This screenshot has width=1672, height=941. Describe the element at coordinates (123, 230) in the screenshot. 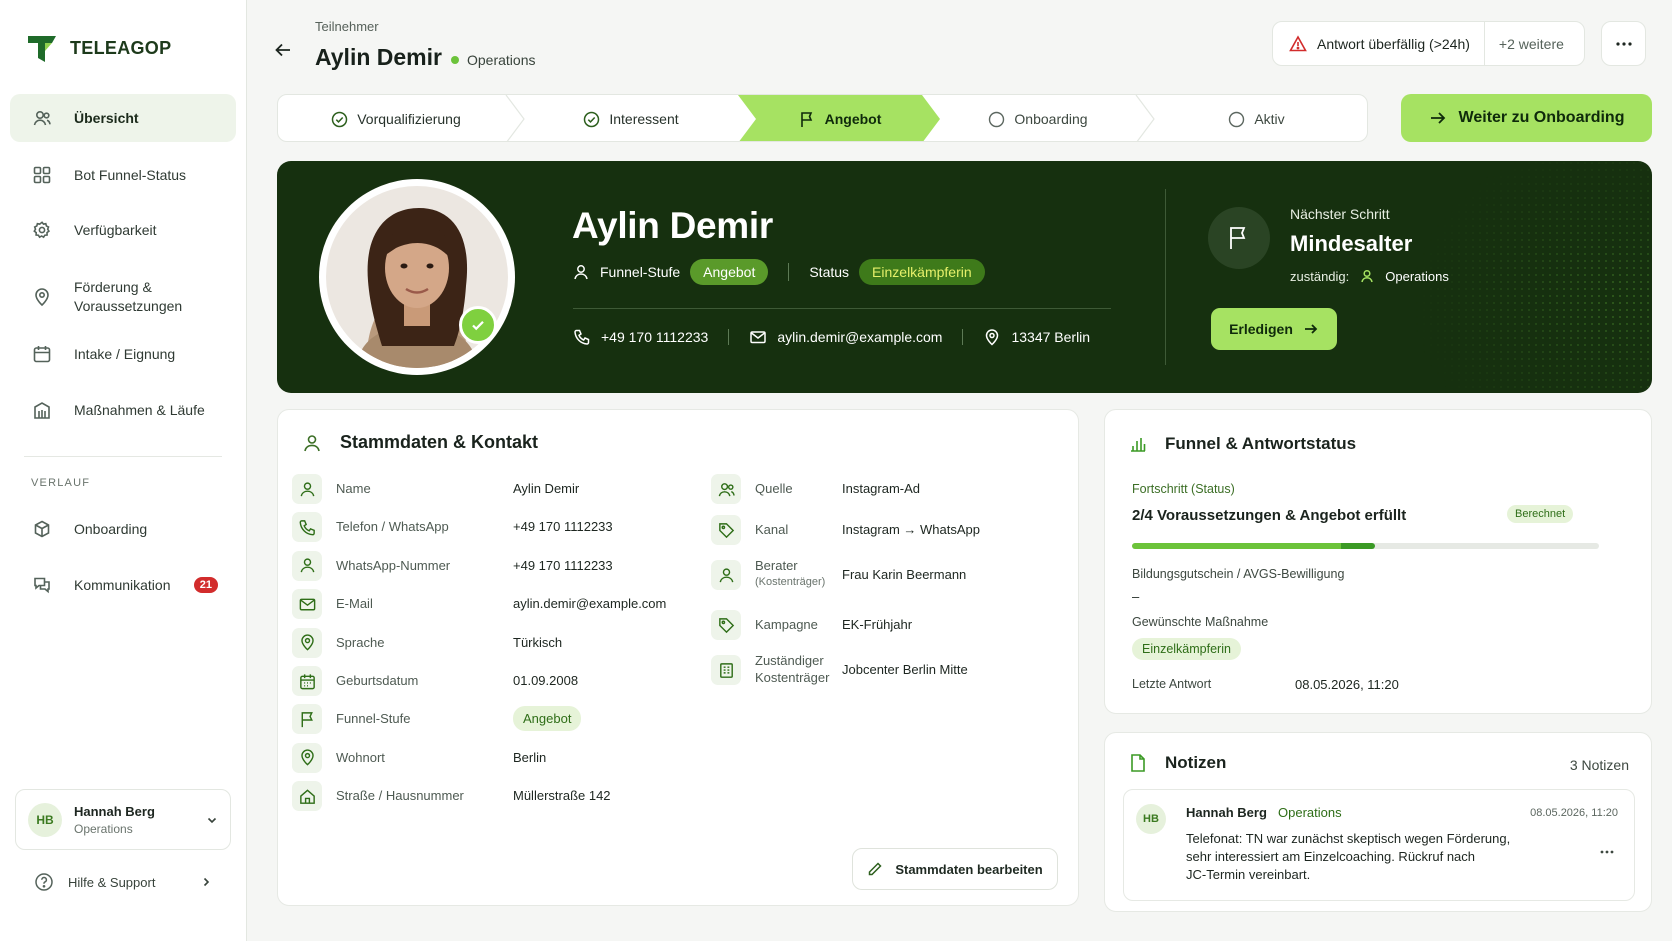

I see `sidebar-item-verfuegbarkeit: Verfügbarkeit` at that location.